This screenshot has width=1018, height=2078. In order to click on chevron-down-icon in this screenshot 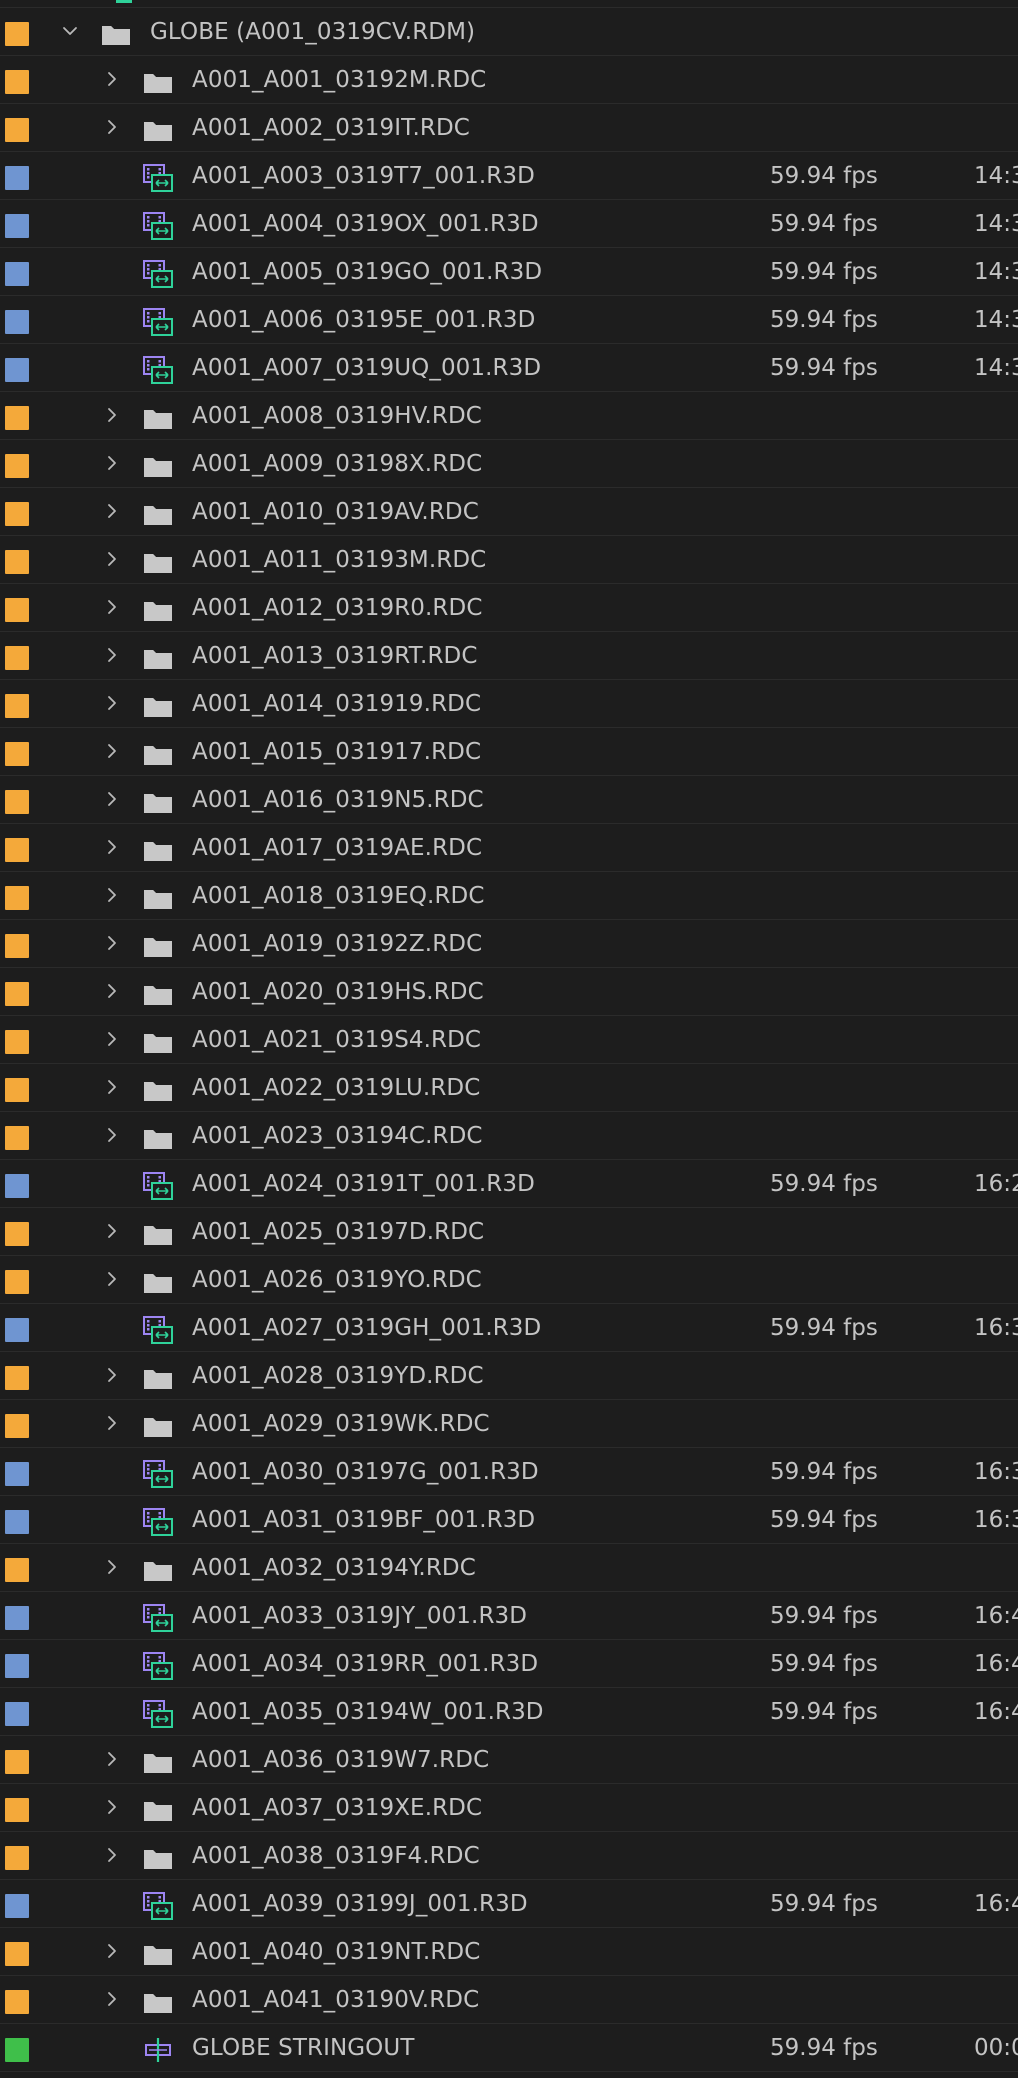, I will do `click(70, 31)`.